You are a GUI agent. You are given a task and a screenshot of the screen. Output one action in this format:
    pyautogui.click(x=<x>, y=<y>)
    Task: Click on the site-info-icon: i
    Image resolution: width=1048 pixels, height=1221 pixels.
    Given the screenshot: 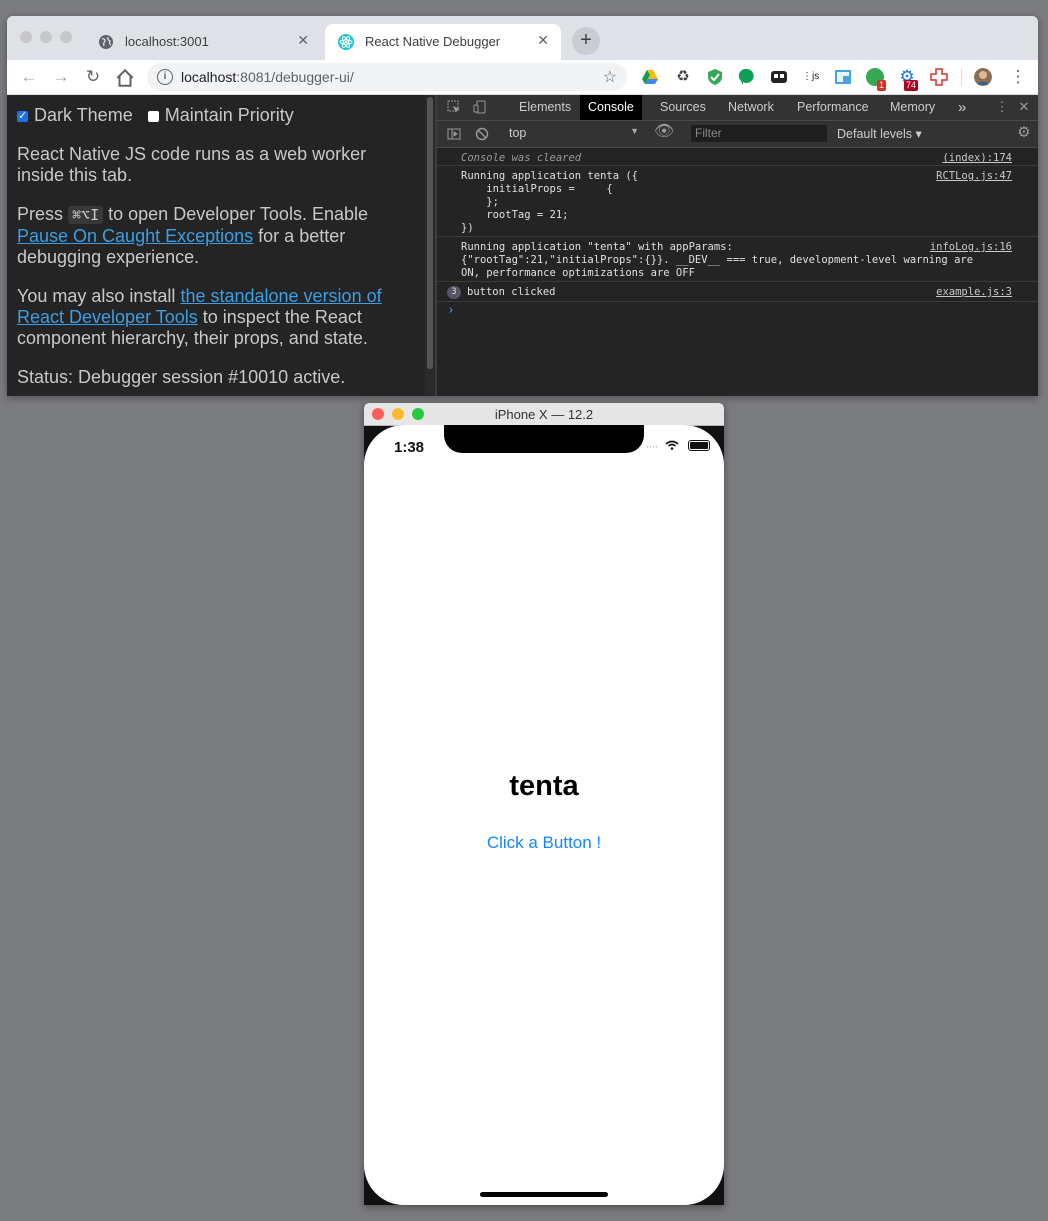 What is the action you would take?
    pyautogui.click(x=165, y=77)
    